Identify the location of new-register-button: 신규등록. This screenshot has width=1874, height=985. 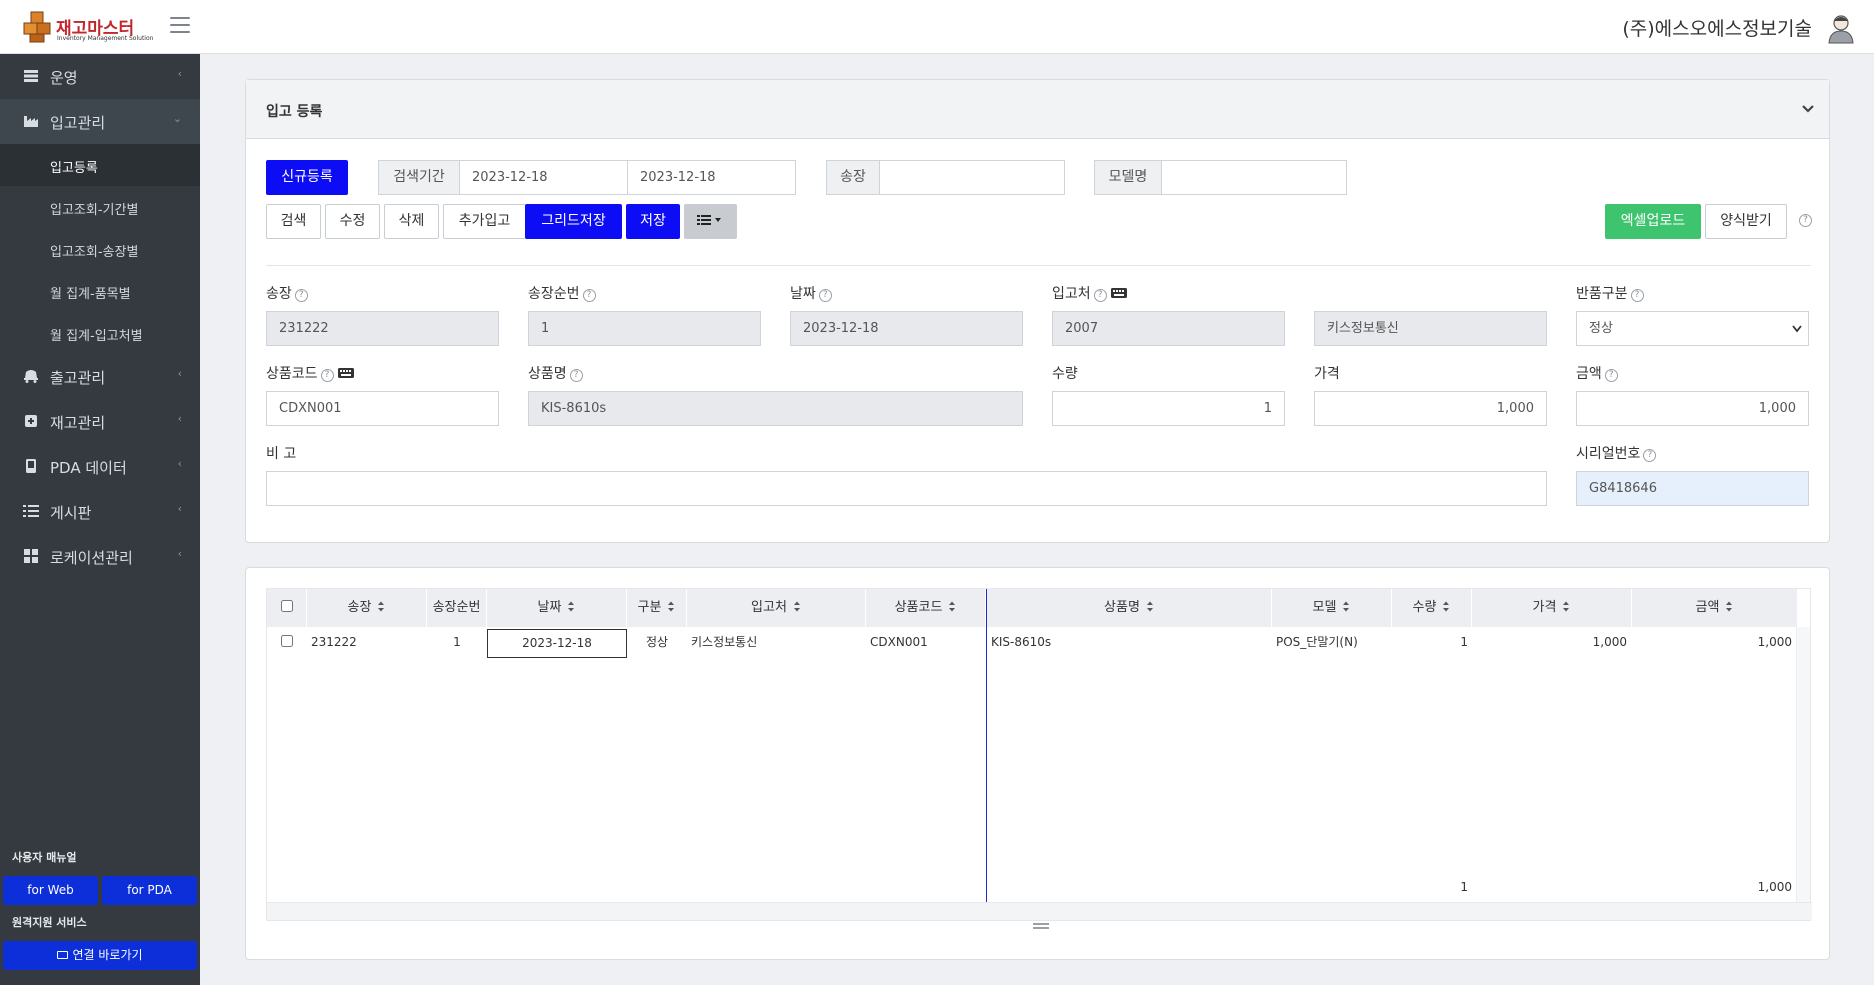
(307, 177).